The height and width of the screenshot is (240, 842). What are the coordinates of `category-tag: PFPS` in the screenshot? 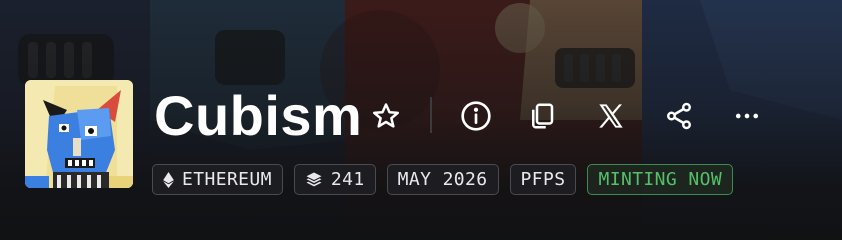 It's located at (543, 179).